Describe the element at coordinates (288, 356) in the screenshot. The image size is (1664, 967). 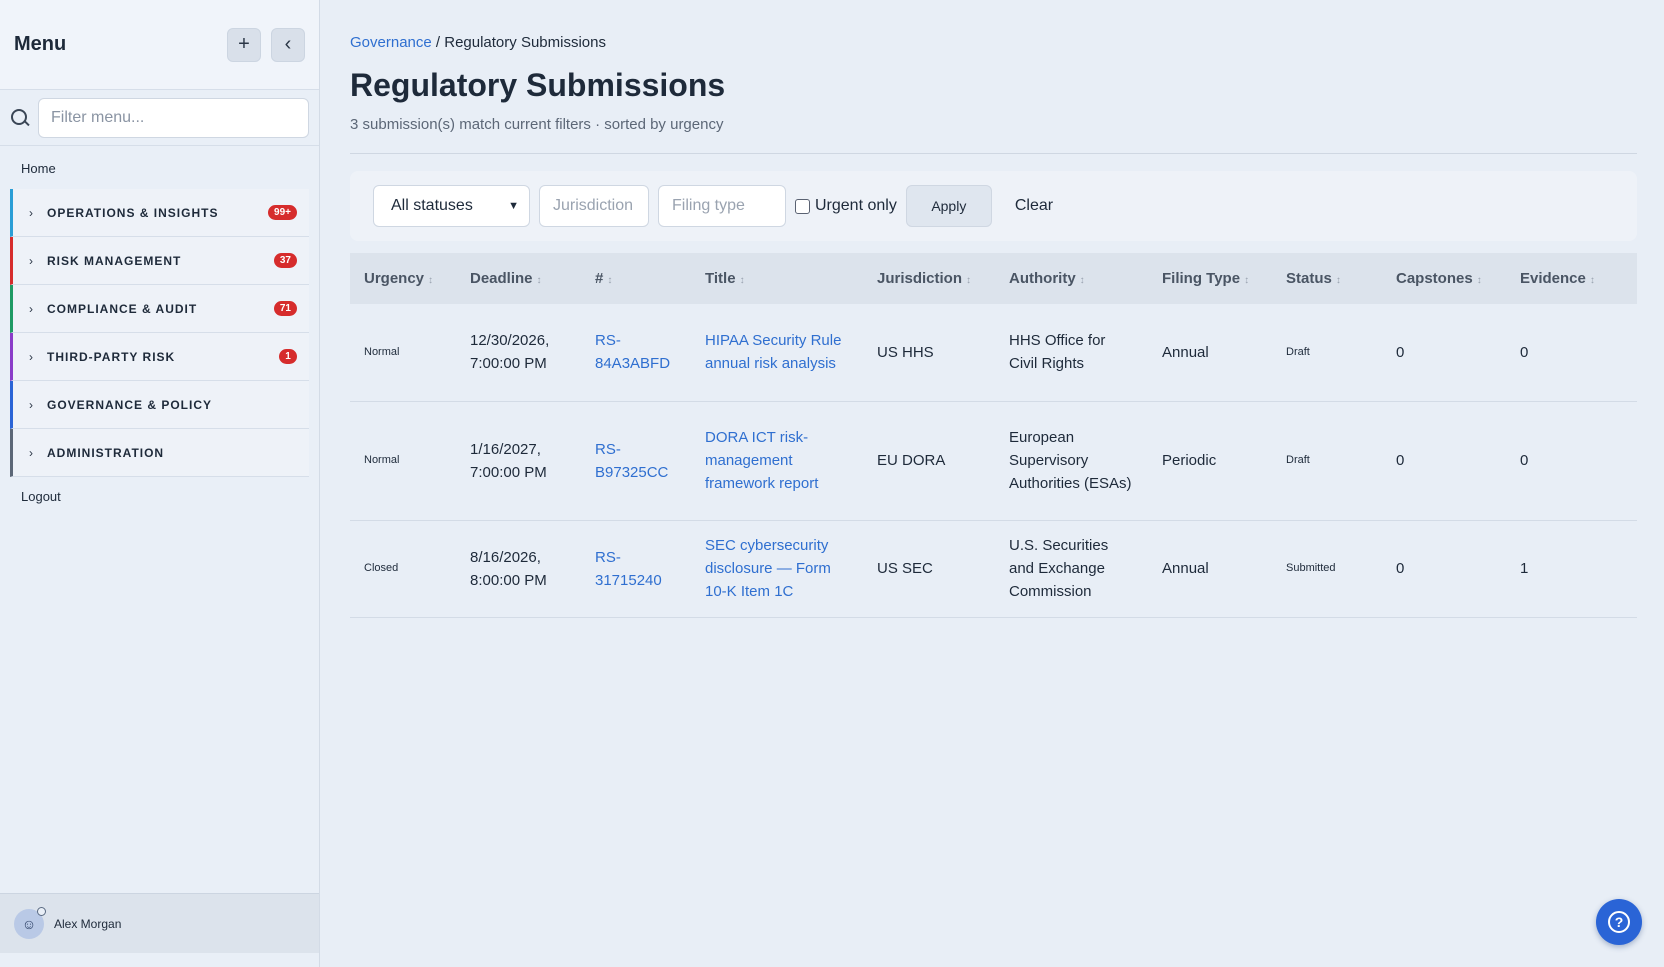
I see `count-badge: 1` at that location.